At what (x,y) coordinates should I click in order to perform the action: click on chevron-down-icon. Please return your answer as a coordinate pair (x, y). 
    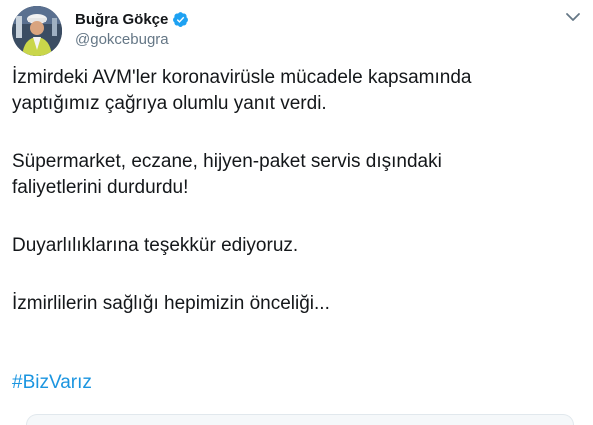
    Looking at the image, I should click on (573, 17).